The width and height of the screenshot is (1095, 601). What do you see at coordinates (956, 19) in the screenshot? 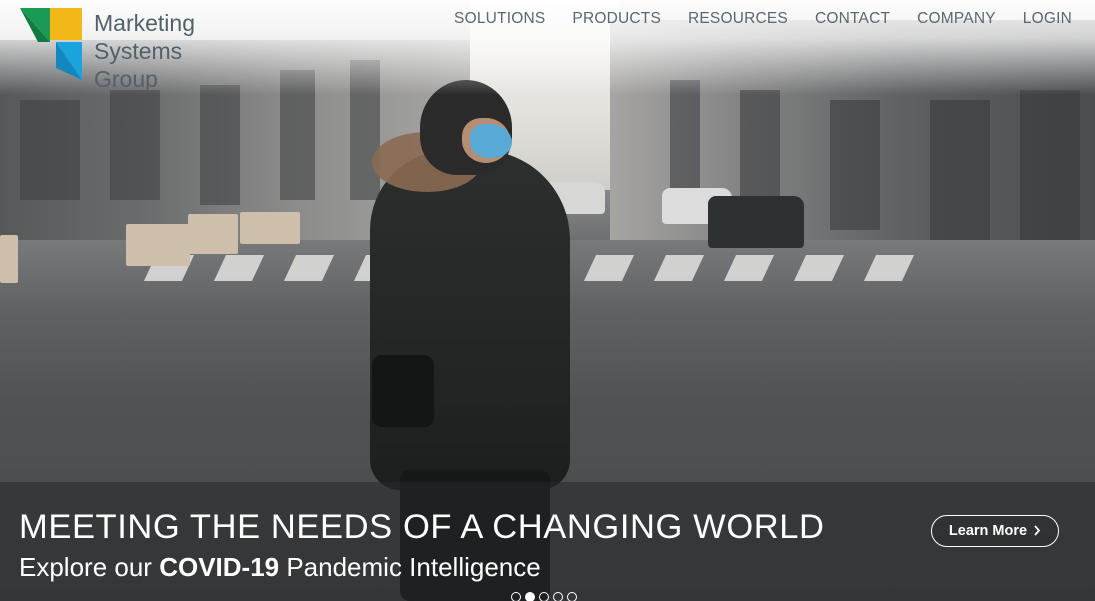
I see `nav-company: COMPANY` at bounding box center [956, 19].